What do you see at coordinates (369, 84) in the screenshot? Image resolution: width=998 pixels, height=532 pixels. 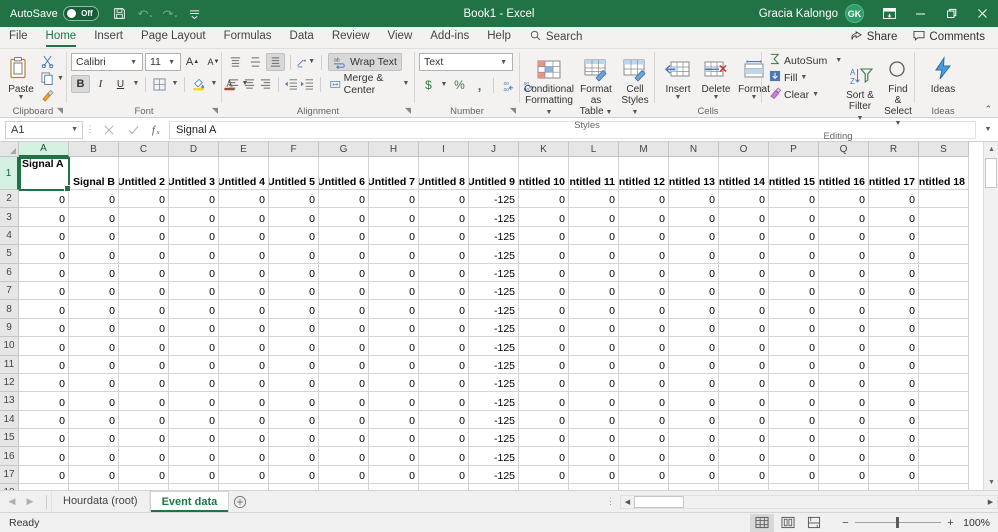 I see `merge-center-button: Merge & Center ▼` at bounding box center [369, 84].